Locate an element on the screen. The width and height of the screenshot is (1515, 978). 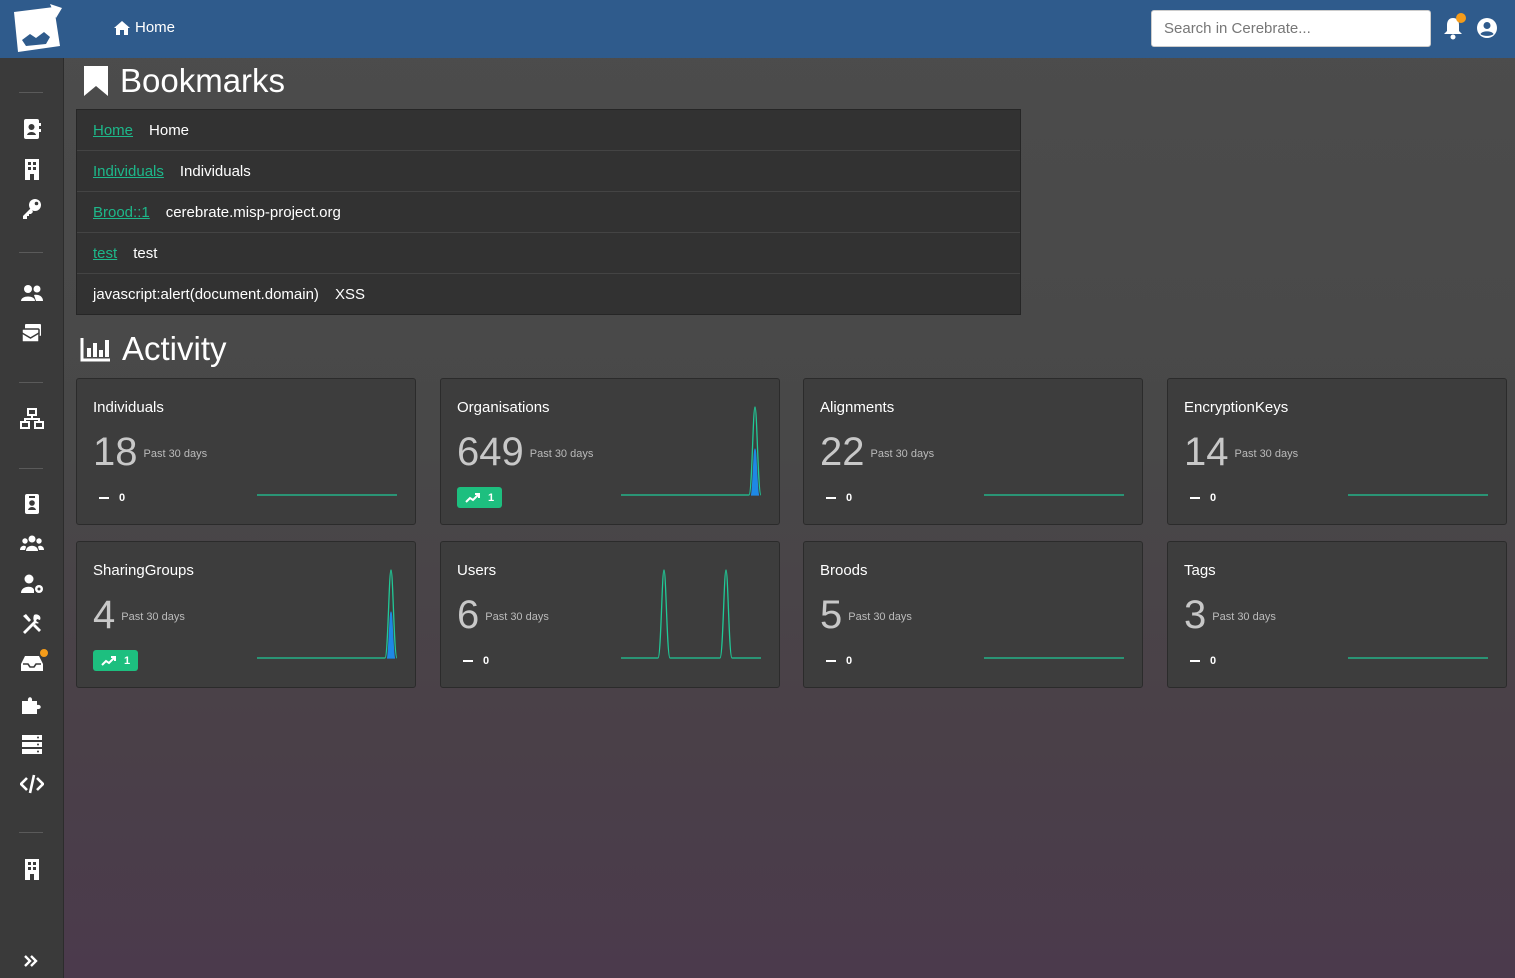
card-title: Alignments is located at coordinates (857, 407).